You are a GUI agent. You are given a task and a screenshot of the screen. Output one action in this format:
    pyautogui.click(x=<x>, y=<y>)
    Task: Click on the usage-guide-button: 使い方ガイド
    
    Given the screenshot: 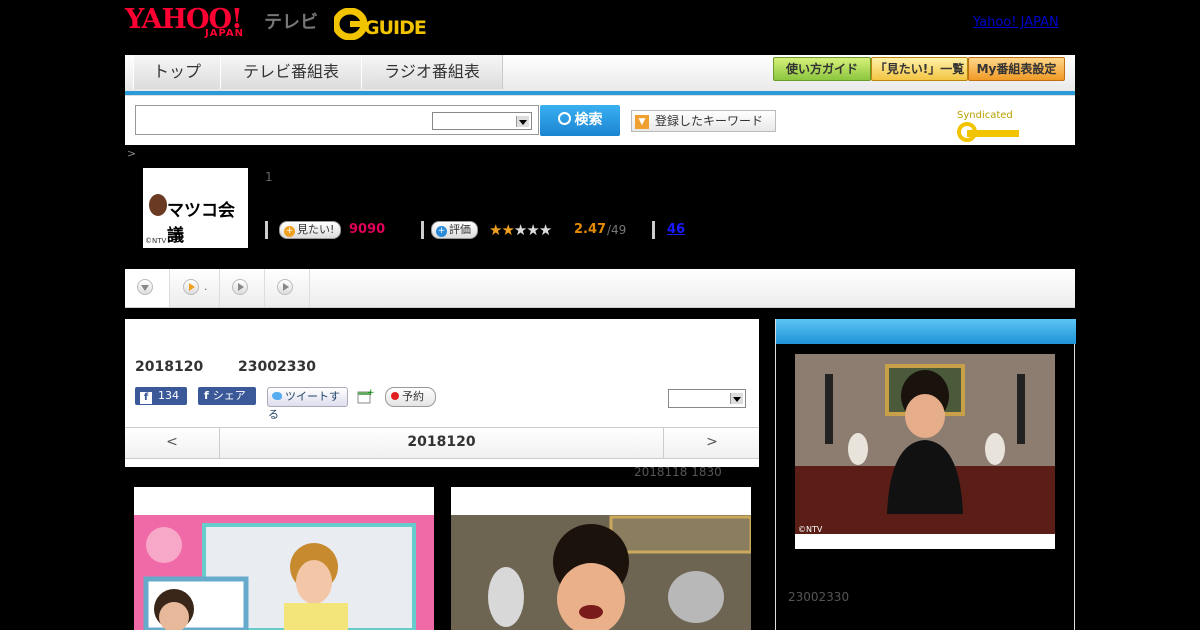 What is the action you would take?
    pyautogui.click(x=822, y=69)
    